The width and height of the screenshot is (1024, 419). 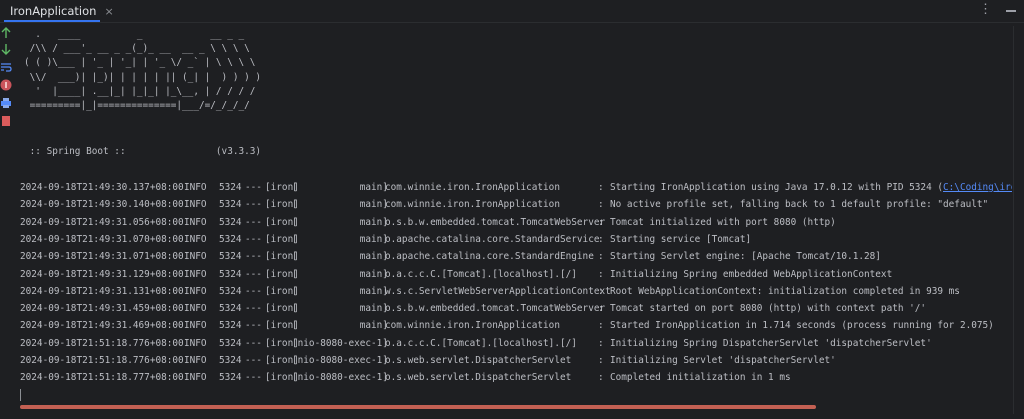 What do you see at coordinates (6, 67) in the screenshot?
I see `soft-wrap-icon` at bounding box center [6, 67].